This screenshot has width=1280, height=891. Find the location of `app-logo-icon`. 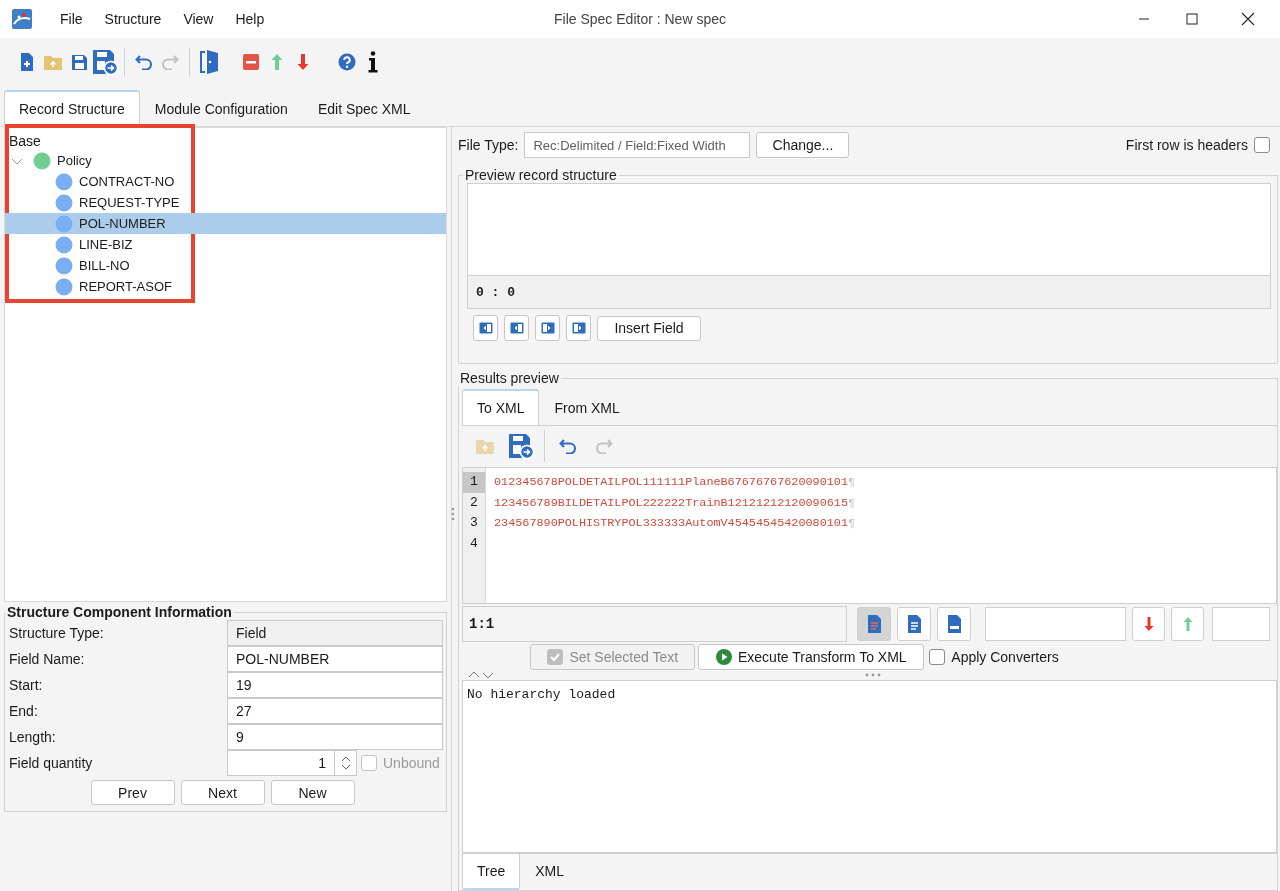

app-logo-icon is located at coordinates (22, 19).